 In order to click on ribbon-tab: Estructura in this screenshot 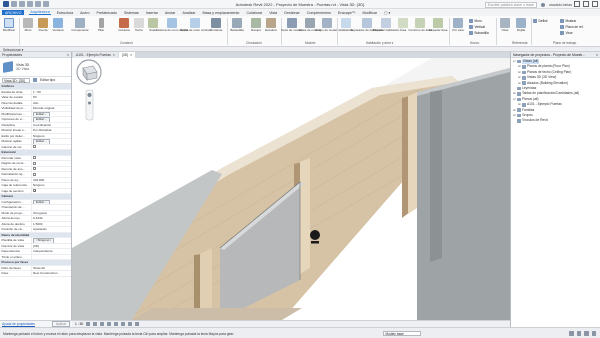, I will do `click(65, 13)`.